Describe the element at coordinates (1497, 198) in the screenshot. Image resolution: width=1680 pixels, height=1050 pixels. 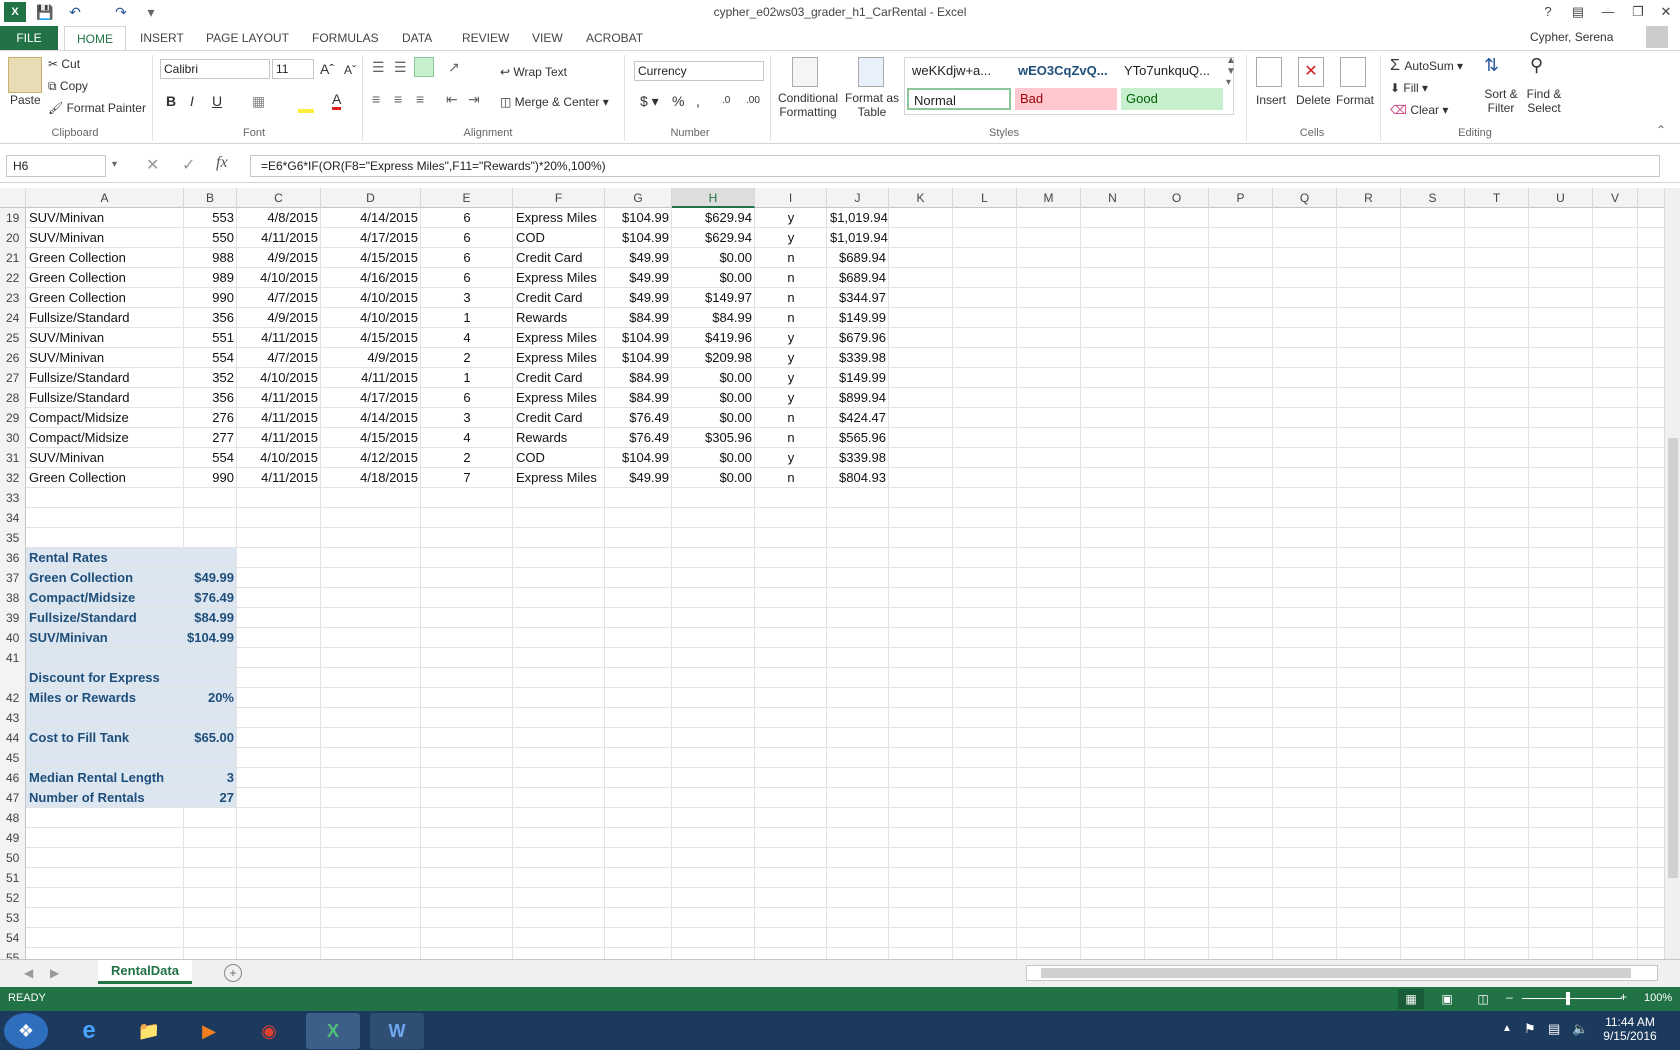
I see `column-header-t: T` at that location.